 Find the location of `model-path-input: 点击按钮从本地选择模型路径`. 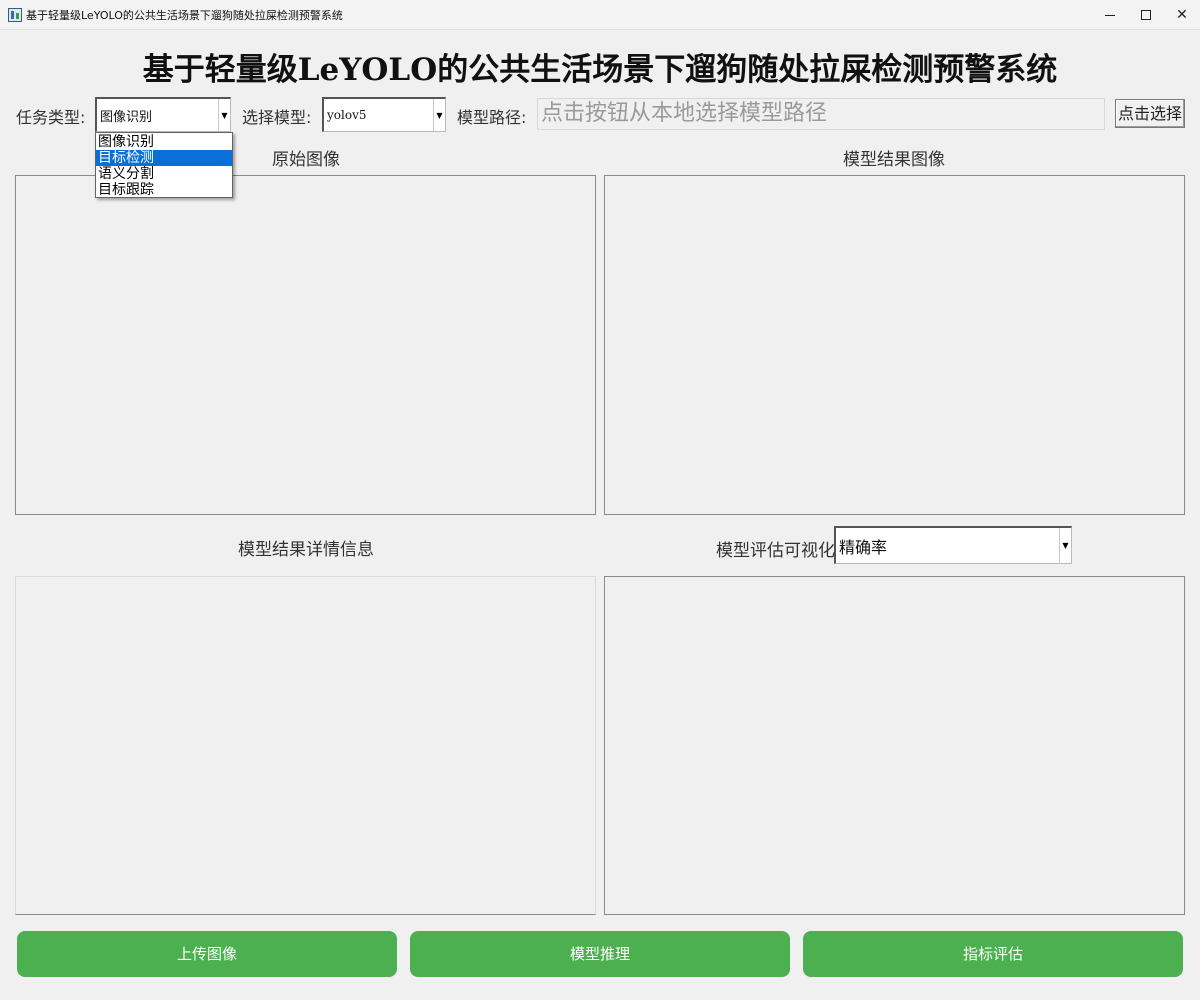

model-path-input: 点击按钮从本地选择模型路径 is located at coordinates (821, 114).